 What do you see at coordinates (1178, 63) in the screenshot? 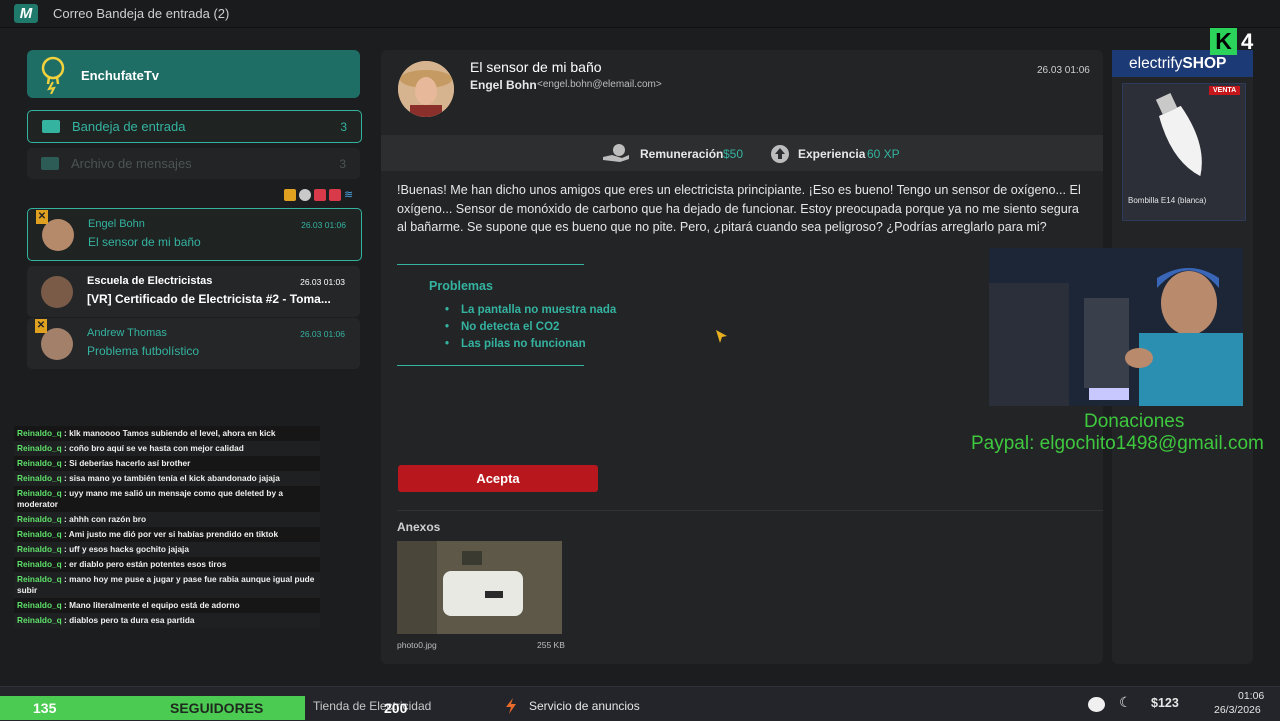
I see `shop-title: electrifySHOP` at bounding box center [1178, 63].